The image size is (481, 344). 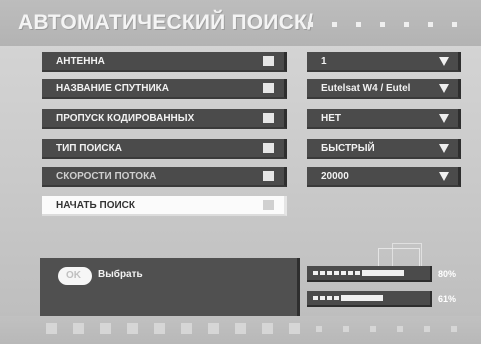 What do you see at coordinates (164, 149) in the screenshot?
I see `setting-row-search-type: ТИП ПОИСКА` at bounding box center [164, 149].